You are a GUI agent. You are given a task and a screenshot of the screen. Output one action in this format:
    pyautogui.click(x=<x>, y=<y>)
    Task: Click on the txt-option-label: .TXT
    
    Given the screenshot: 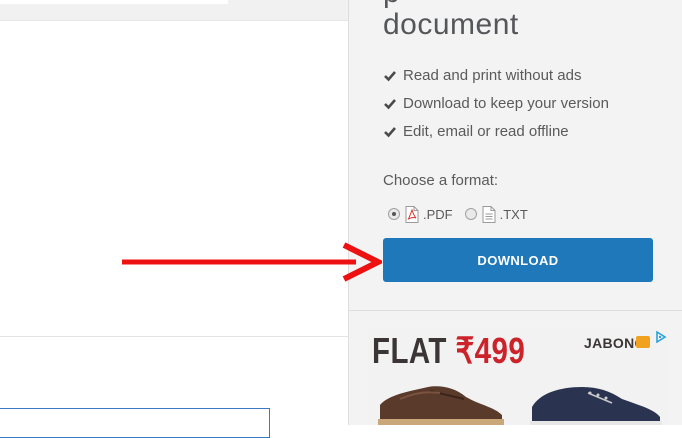 What is the action you would take?
    pyautogui.click(x=514, y=214)
    